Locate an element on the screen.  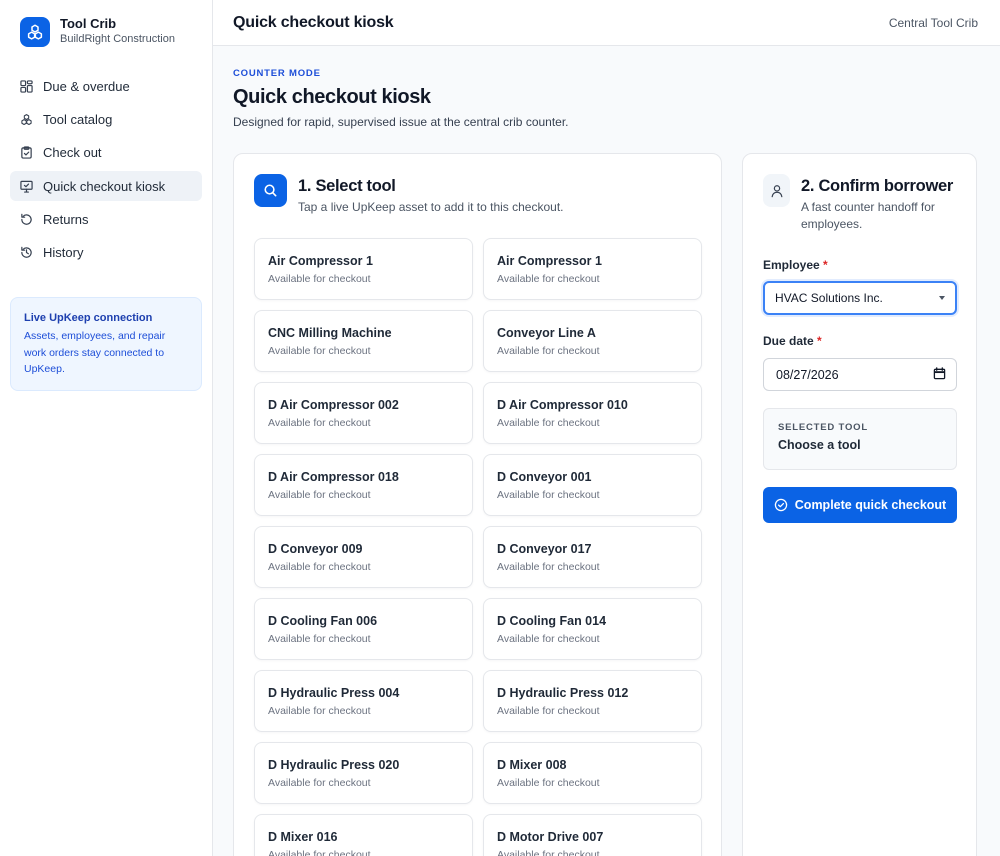
tool-name: D Air Compressor 002 is located at coordinates (333, 405).